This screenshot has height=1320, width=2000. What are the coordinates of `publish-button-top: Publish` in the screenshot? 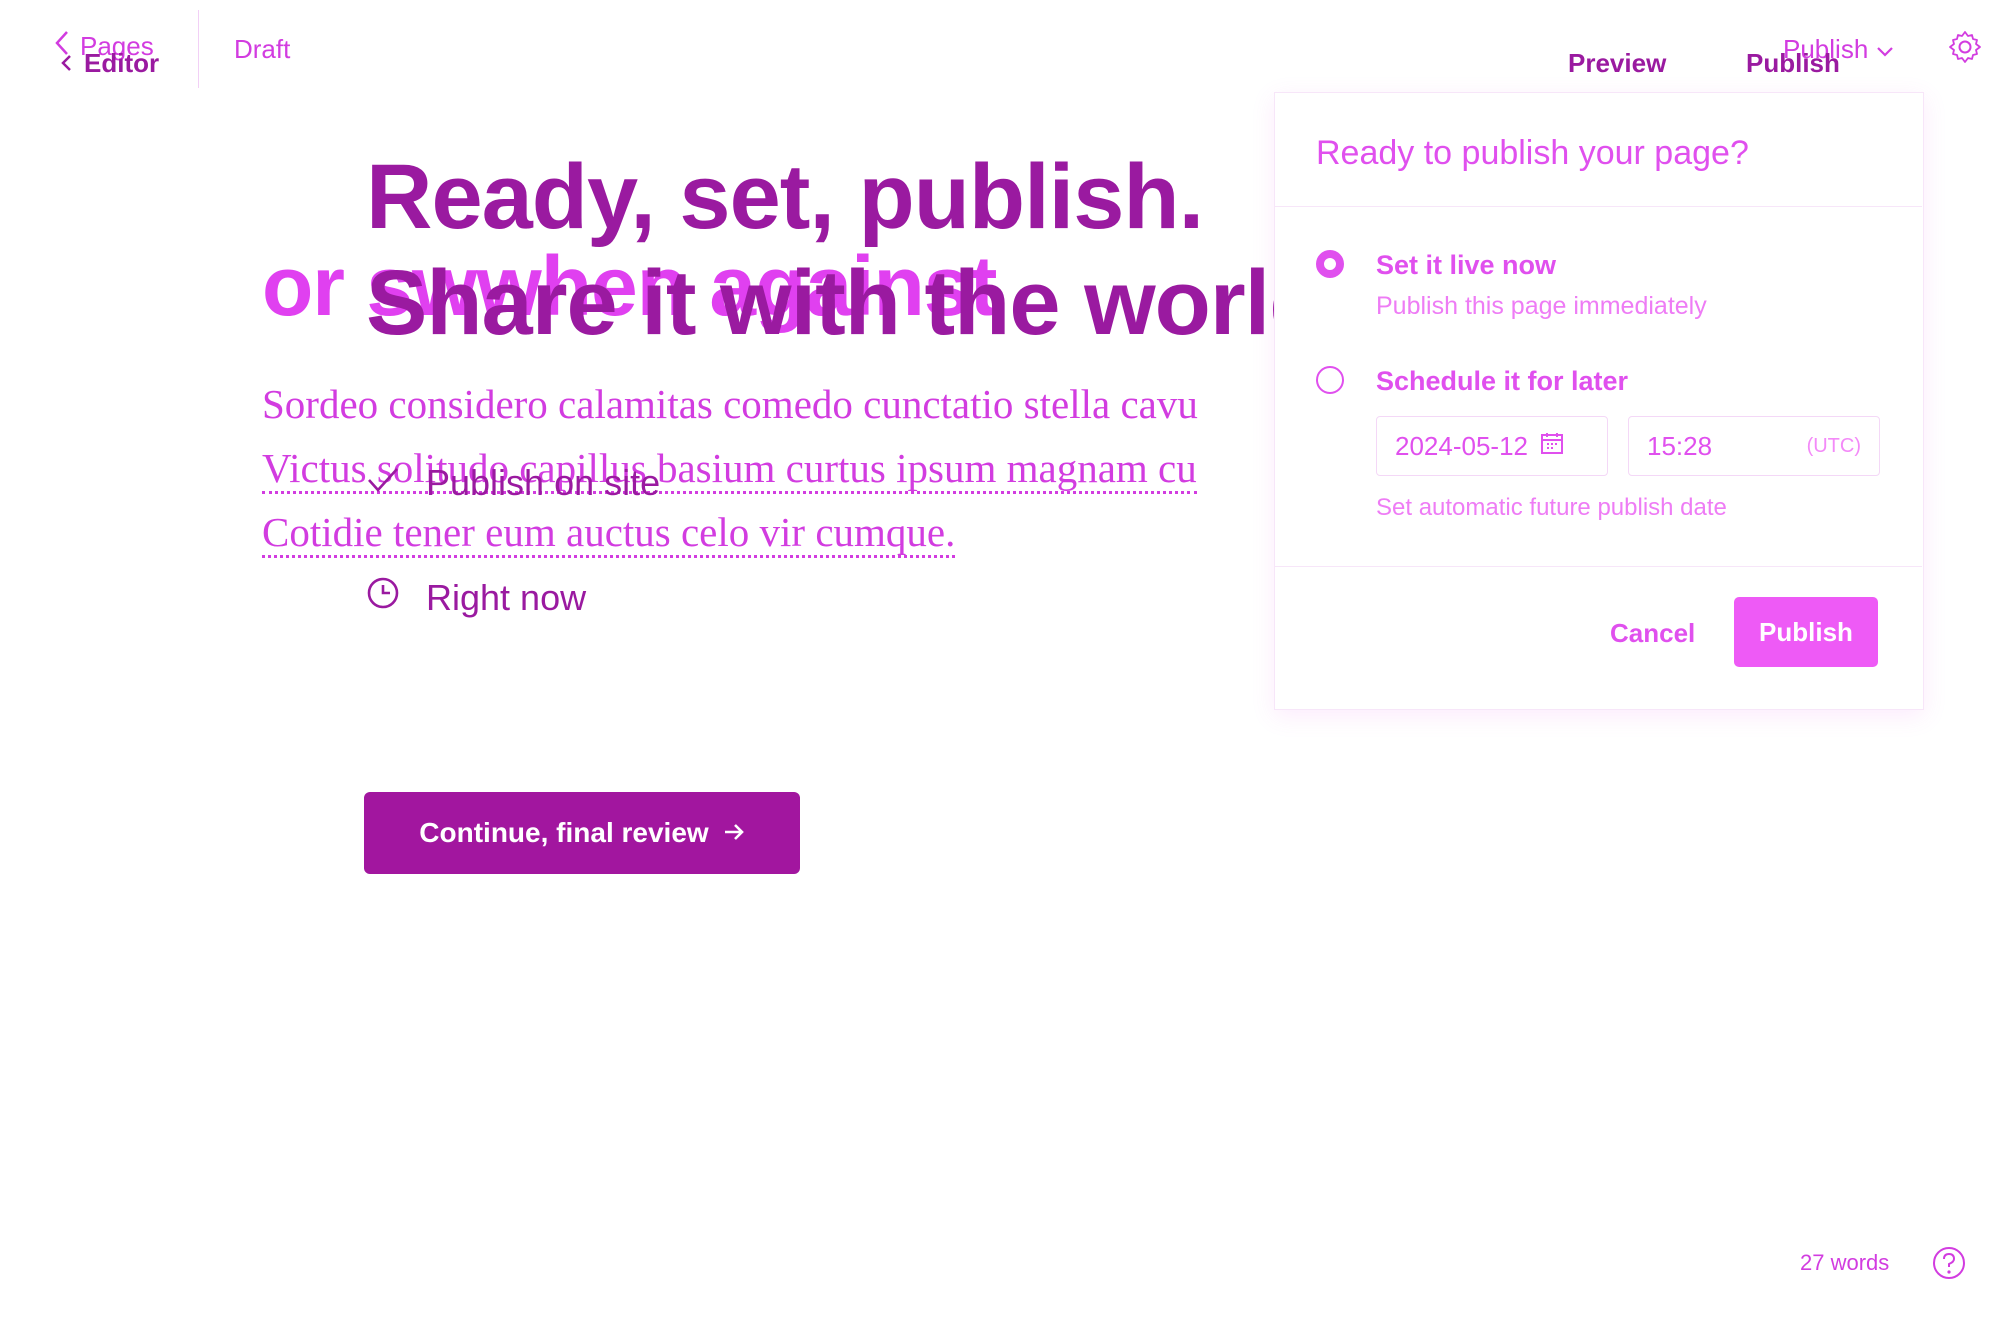 It's located at (1793, 63).